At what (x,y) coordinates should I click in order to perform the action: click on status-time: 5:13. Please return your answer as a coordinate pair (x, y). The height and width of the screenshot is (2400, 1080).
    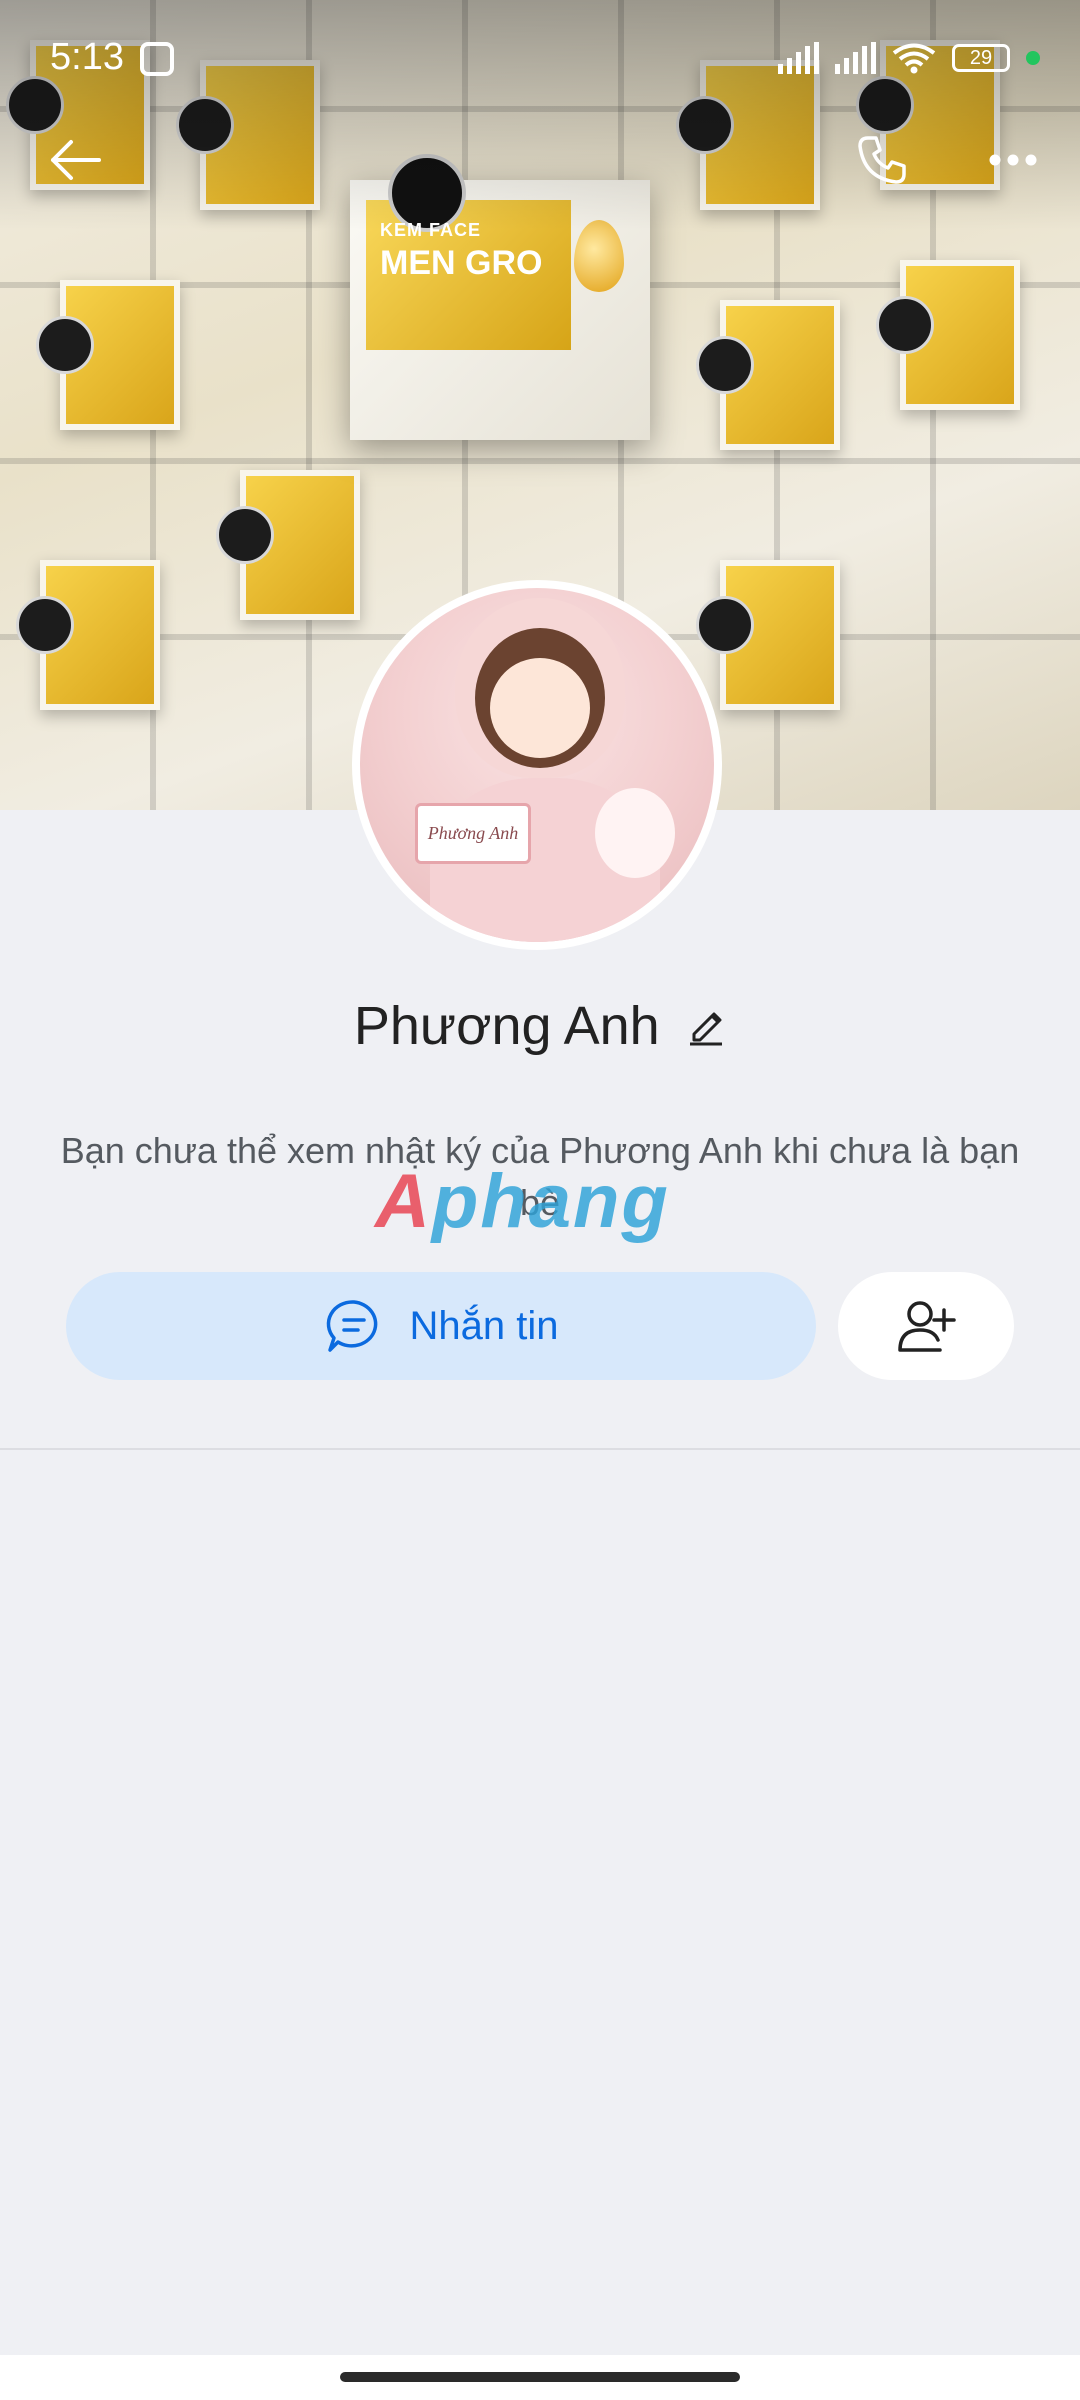
    Looking at the image, I should click on (87, 57).